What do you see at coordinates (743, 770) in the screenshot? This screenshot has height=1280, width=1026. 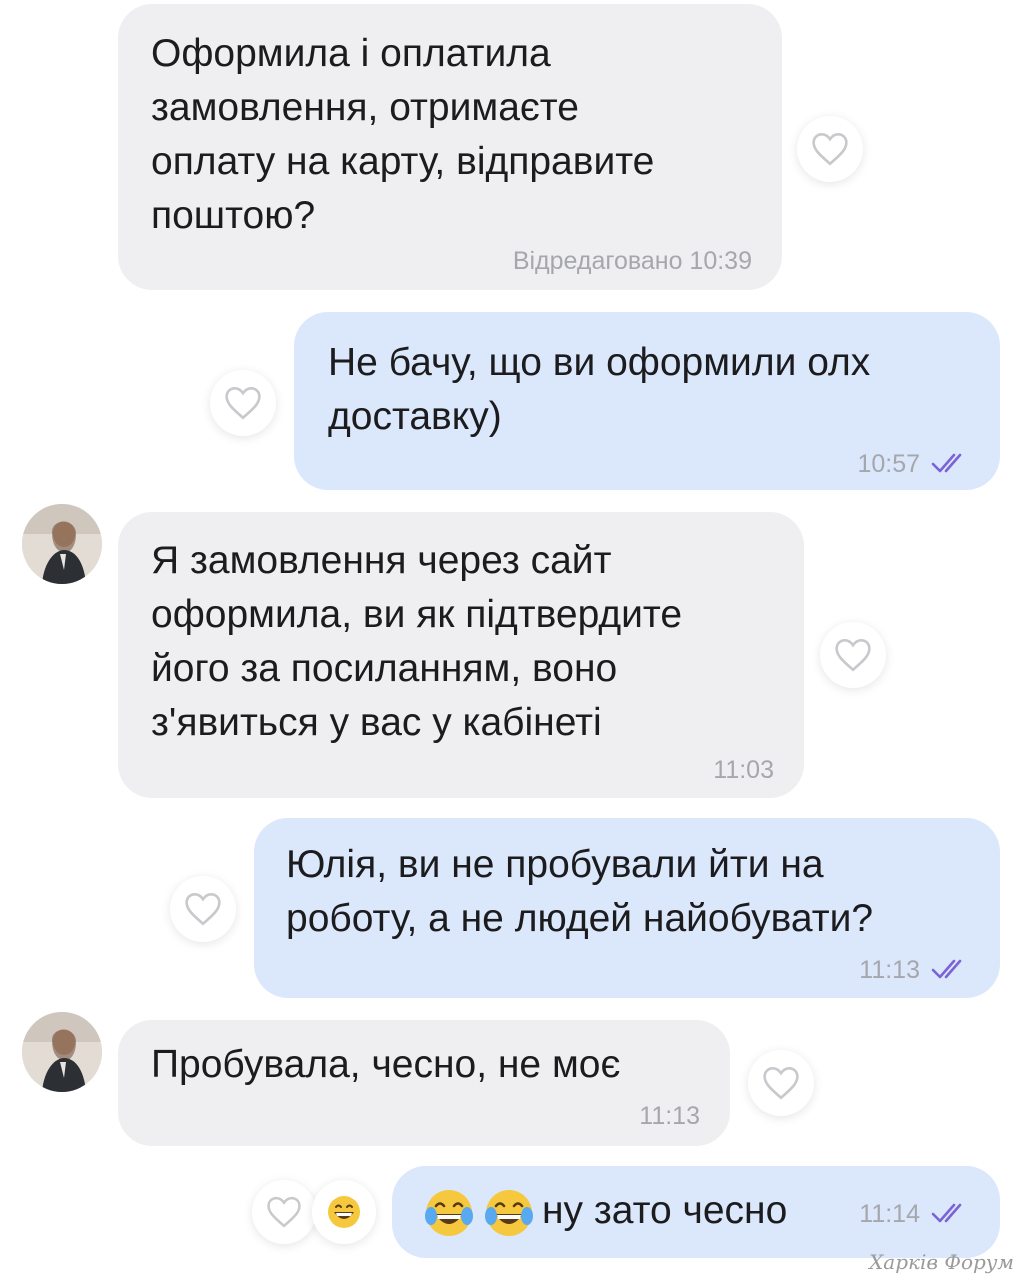 I see `message-time: 11:03` at bounding box center [743, 770].